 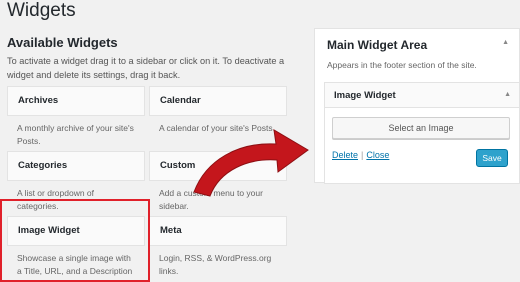 I want to click on widget-meta: Meta Login, RSS, & WordPress.org links., so click(x=218, y=246).